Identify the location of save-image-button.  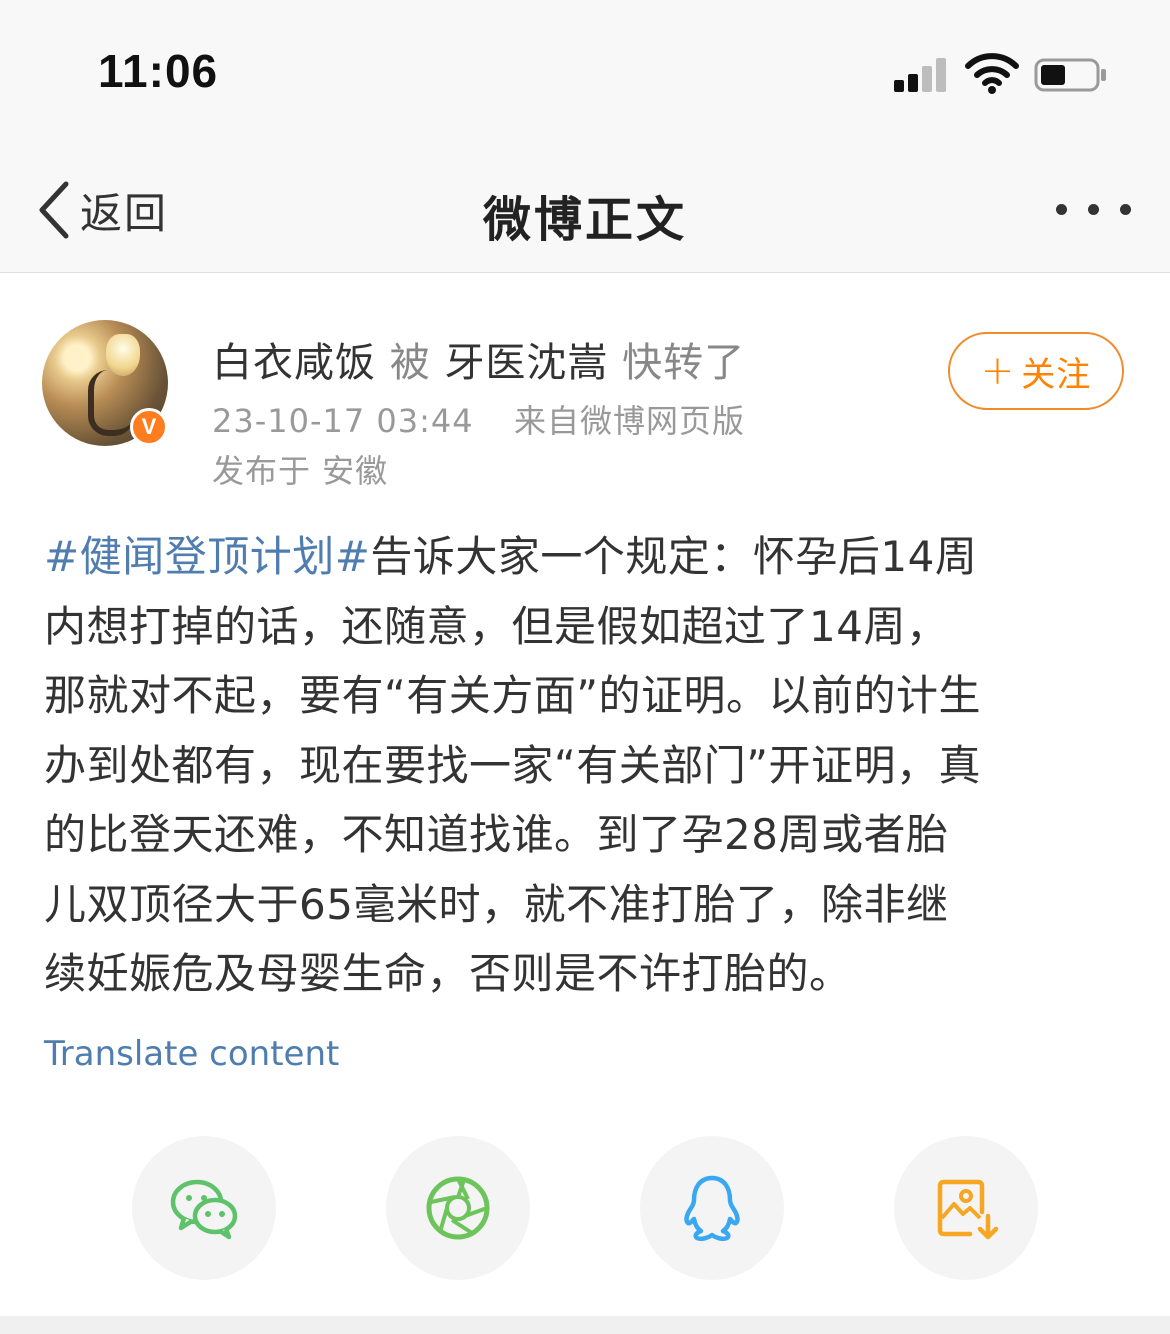
(966, 1208).